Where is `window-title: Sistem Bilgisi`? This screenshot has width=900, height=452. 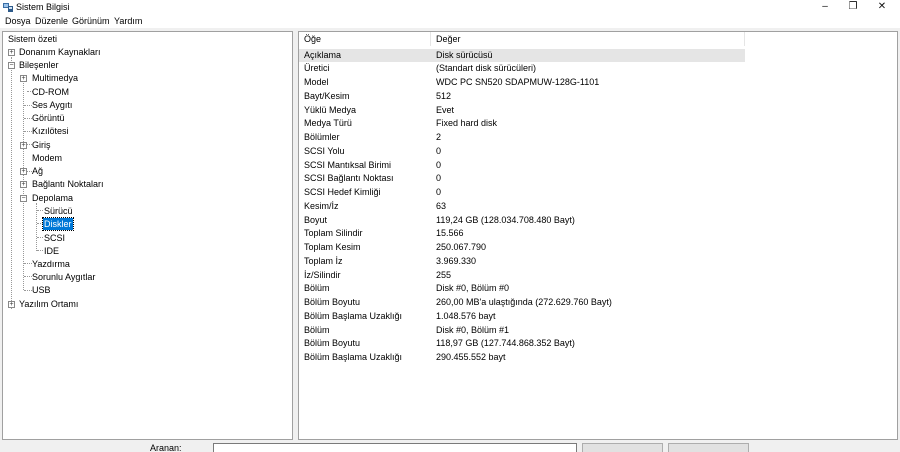
window-title: Sistem Bilgisi is located at coordinates (43, 7).